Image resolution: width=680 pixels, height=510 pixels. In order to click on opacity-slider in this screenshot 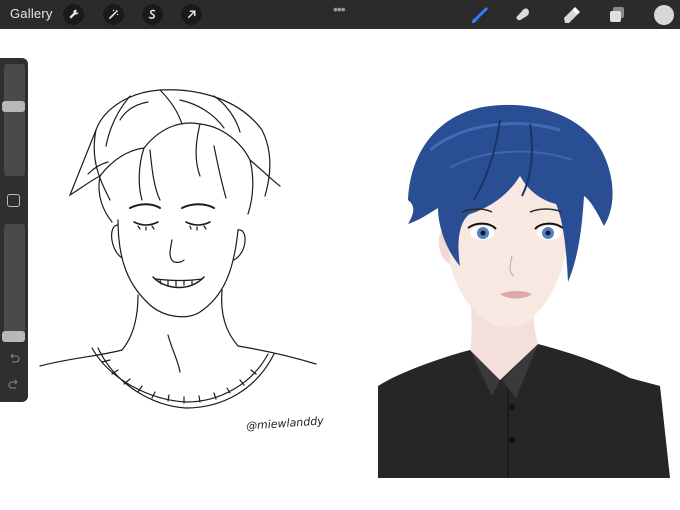, I will do `click(14, 283)`.